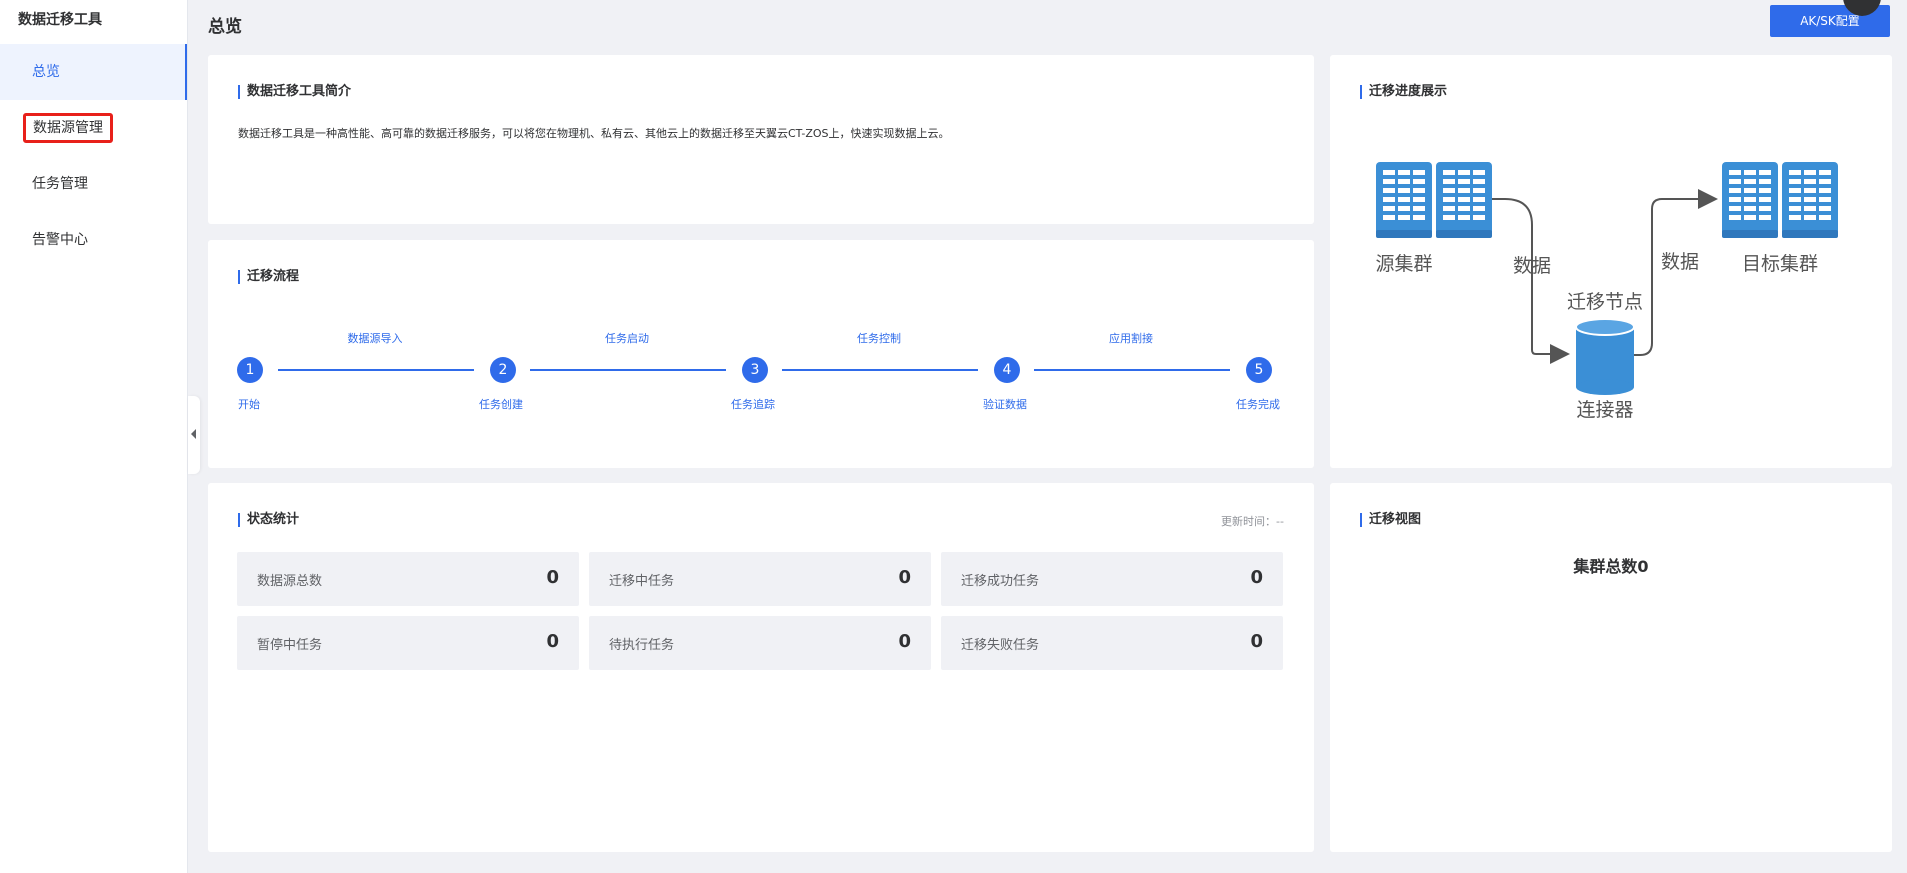 The width and height of the screenshot is (1907, 873). I want to click on progress-card: 迁移进度展示 源集群 数据 数据 目标集群 迁移节点 连接器, so click(1611, 261).